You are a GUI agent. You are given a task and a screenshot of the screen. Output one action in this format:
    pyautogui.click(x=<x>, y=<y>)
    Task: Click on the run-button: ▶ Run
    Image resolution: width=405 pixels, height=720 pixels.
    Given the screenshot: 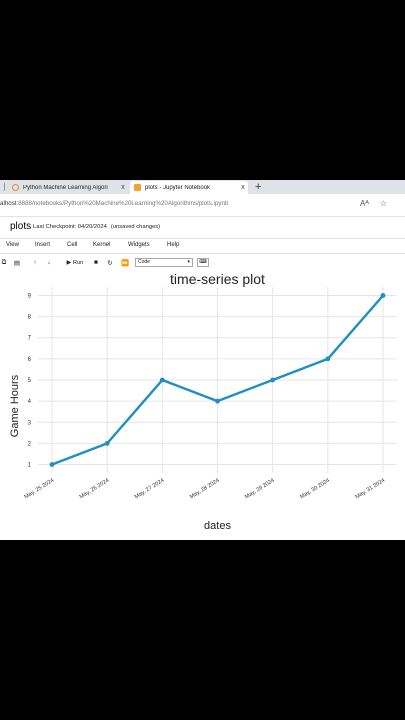 What is the action you would take?
    pyautogui.click(x=75, y=262)
    